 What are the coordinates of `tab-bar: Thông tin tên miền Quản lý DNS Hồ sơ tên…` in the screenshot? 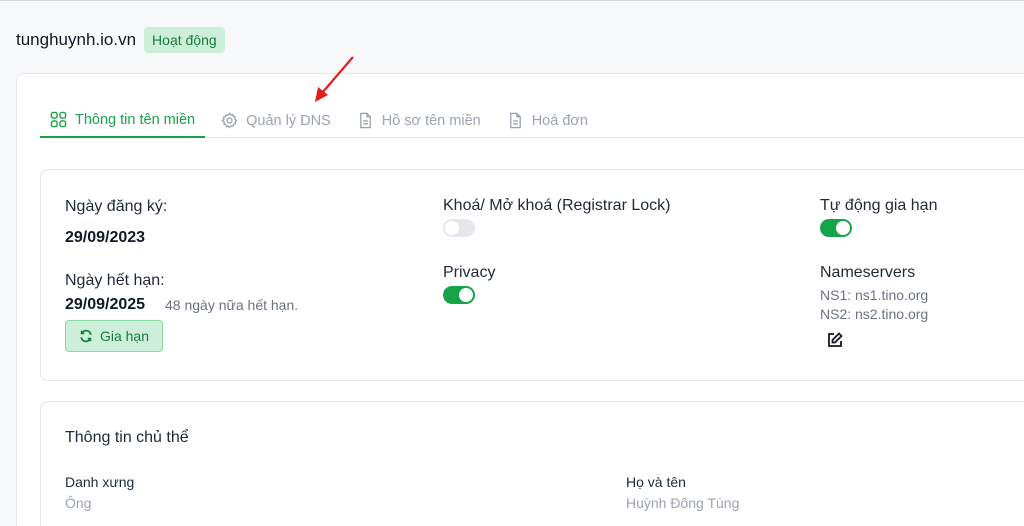 It's located at (532, 120).